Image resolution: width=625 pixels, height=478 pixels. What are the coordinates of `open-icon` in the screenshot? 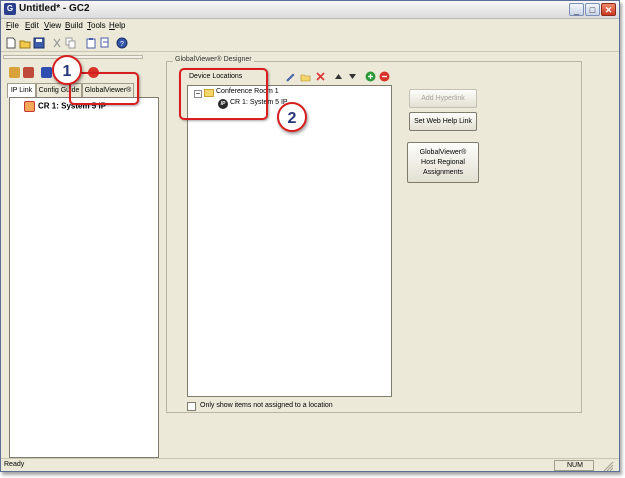 It's located at (25, 43).